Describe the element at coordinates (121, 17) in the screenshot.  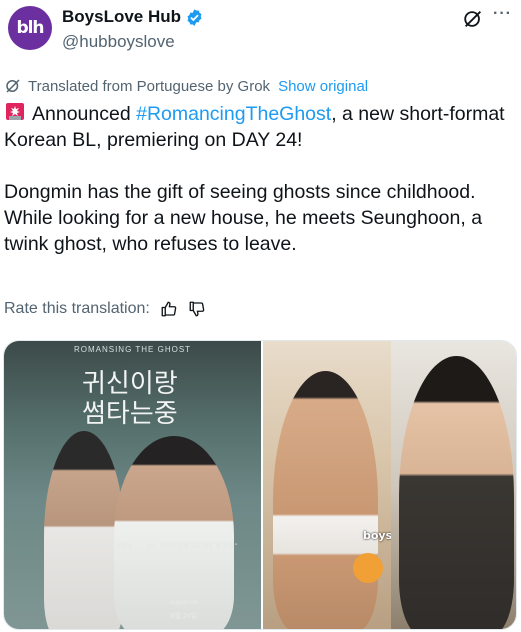
I see `display-name: BoysLove Hub` at that location.